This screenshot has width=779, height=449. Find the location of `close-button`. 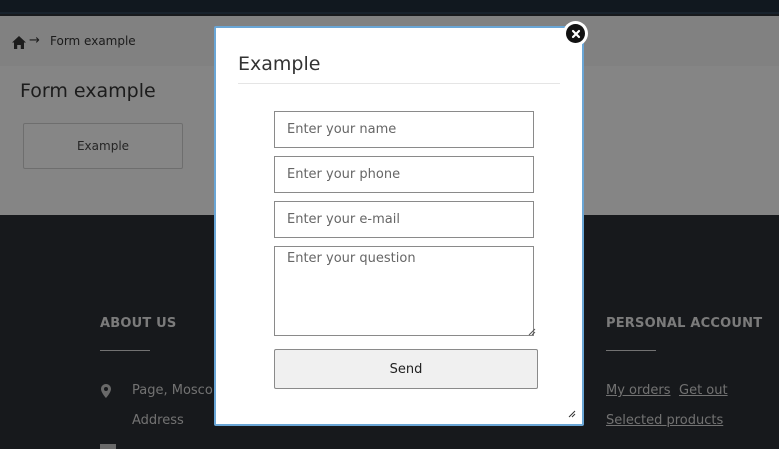

close-button is located at coordinates (575, 33).